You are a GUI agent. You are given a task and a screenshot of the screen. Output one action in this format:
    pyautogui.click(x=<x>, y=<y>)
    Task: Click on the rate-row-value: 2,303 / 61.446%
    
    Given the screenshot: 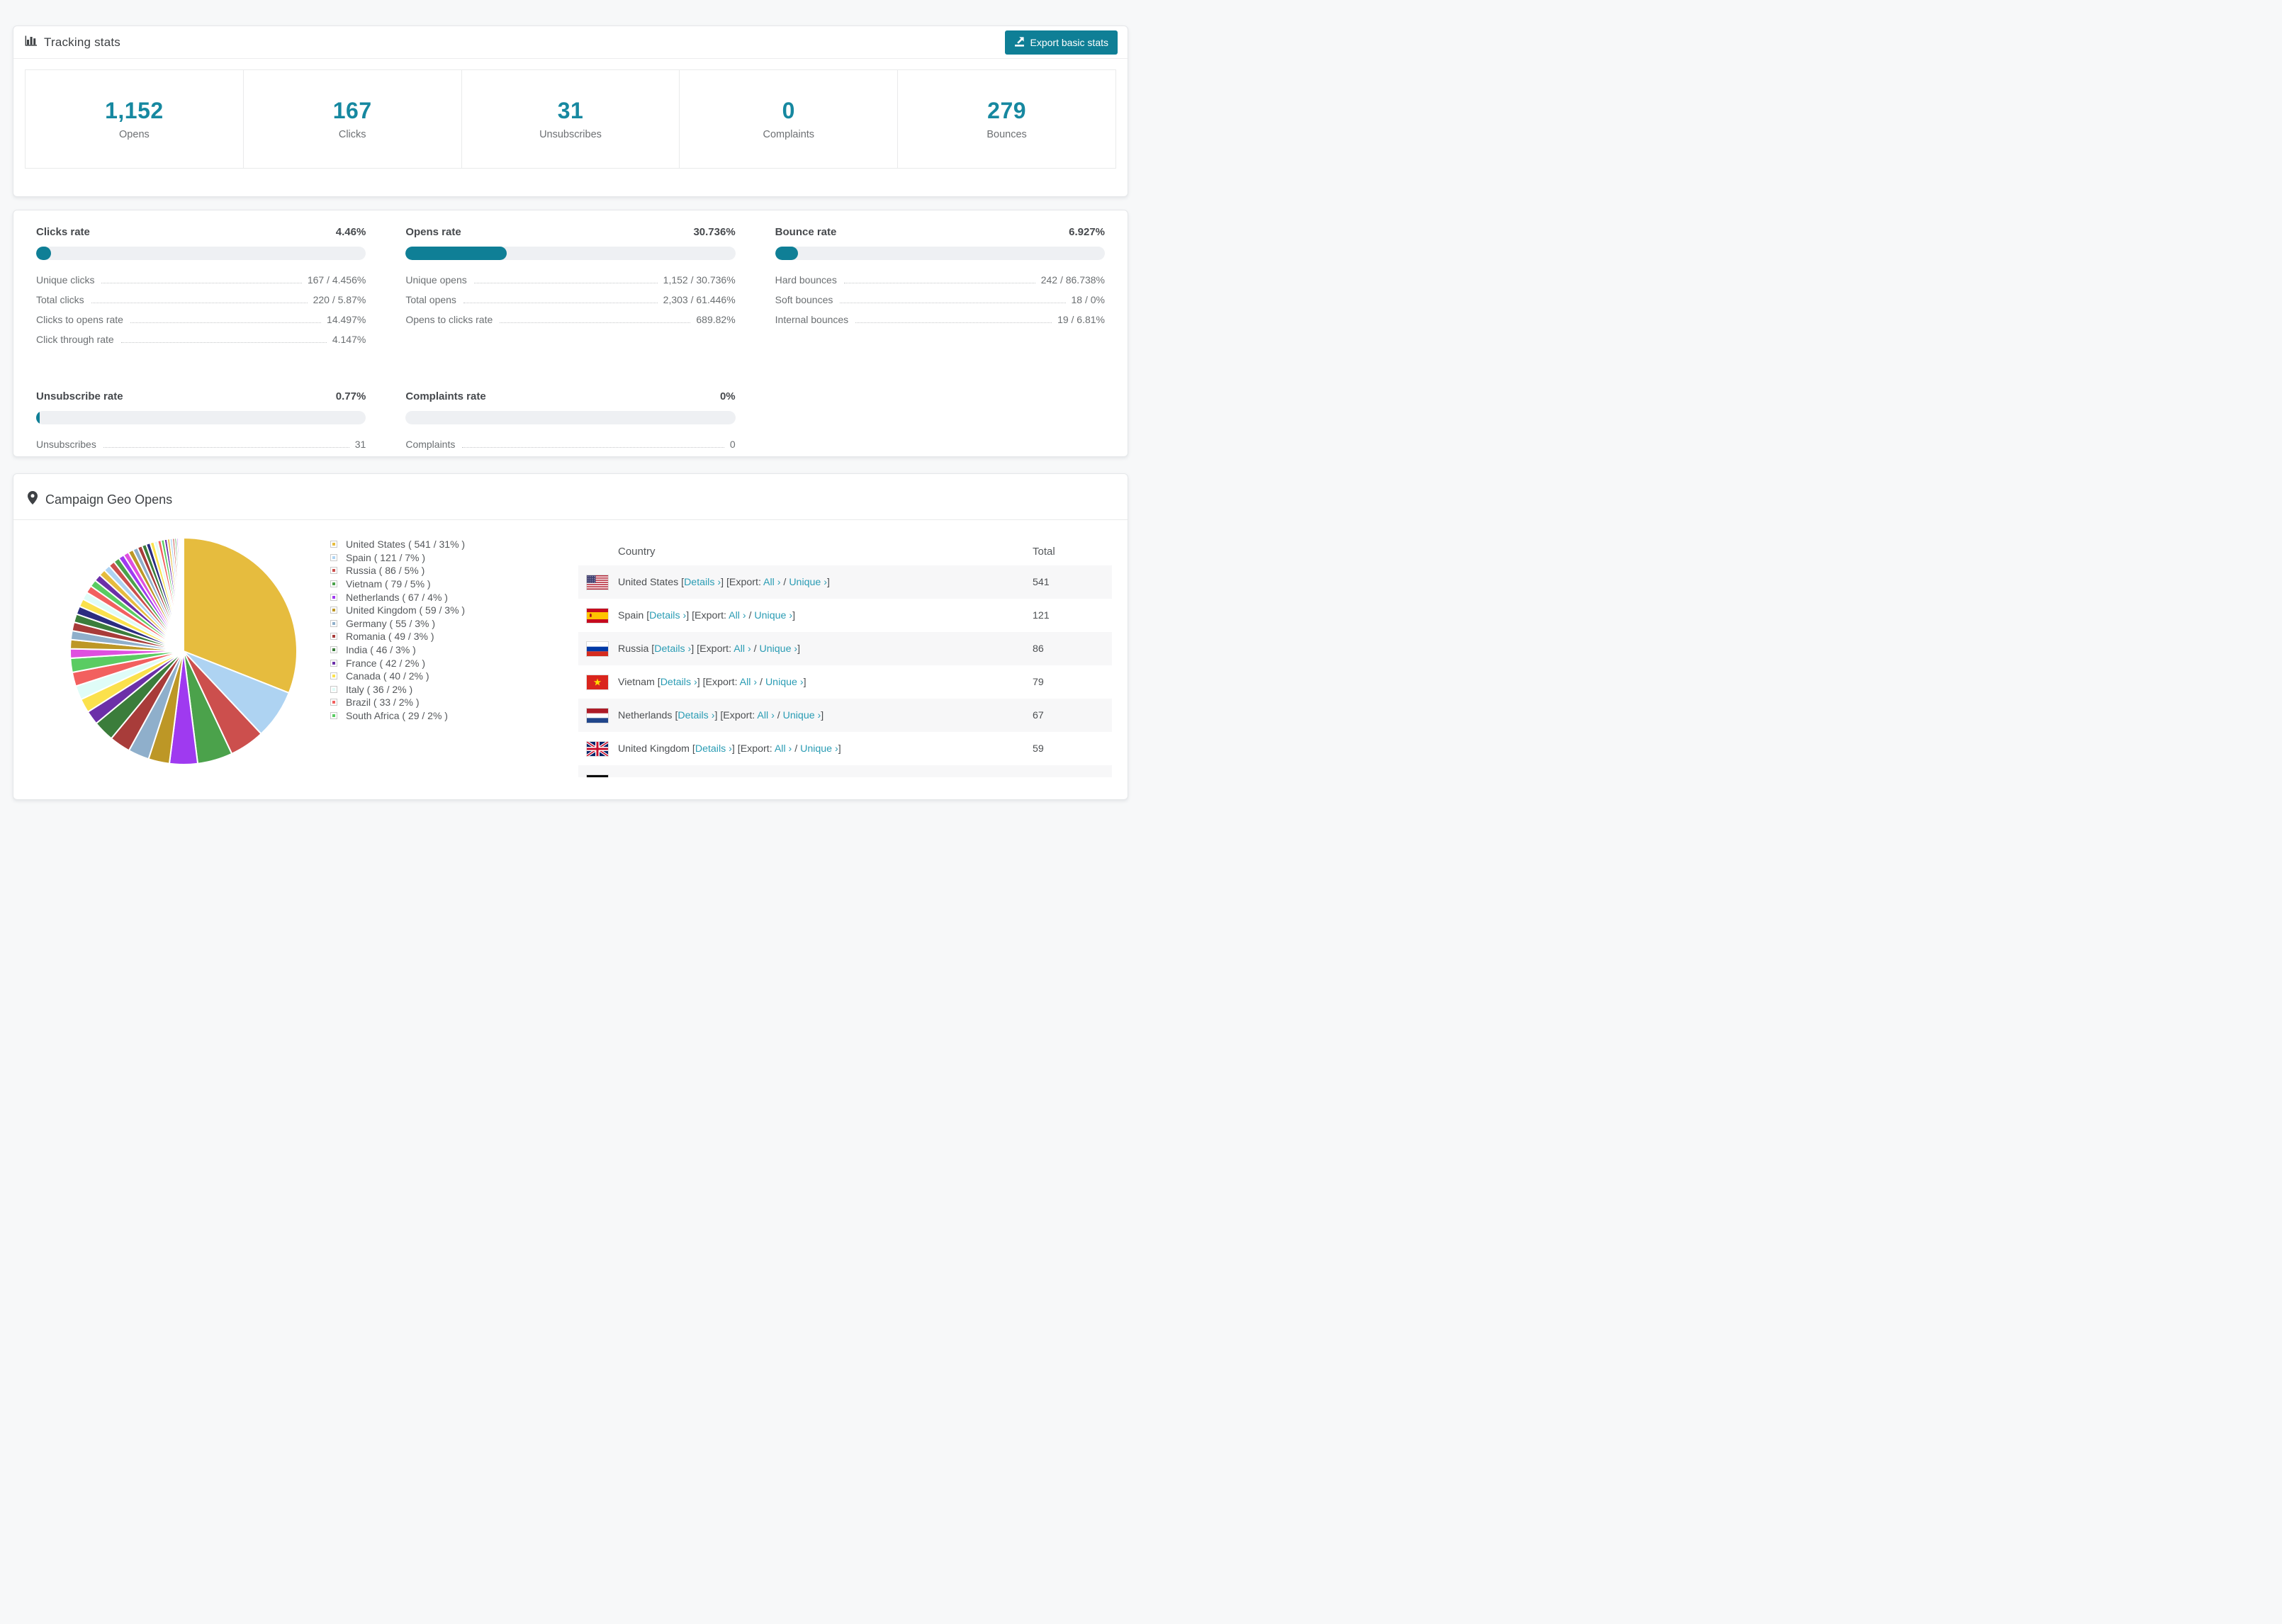 What is the action you would take?
    pyautogui.click(x=699, y=300)
    